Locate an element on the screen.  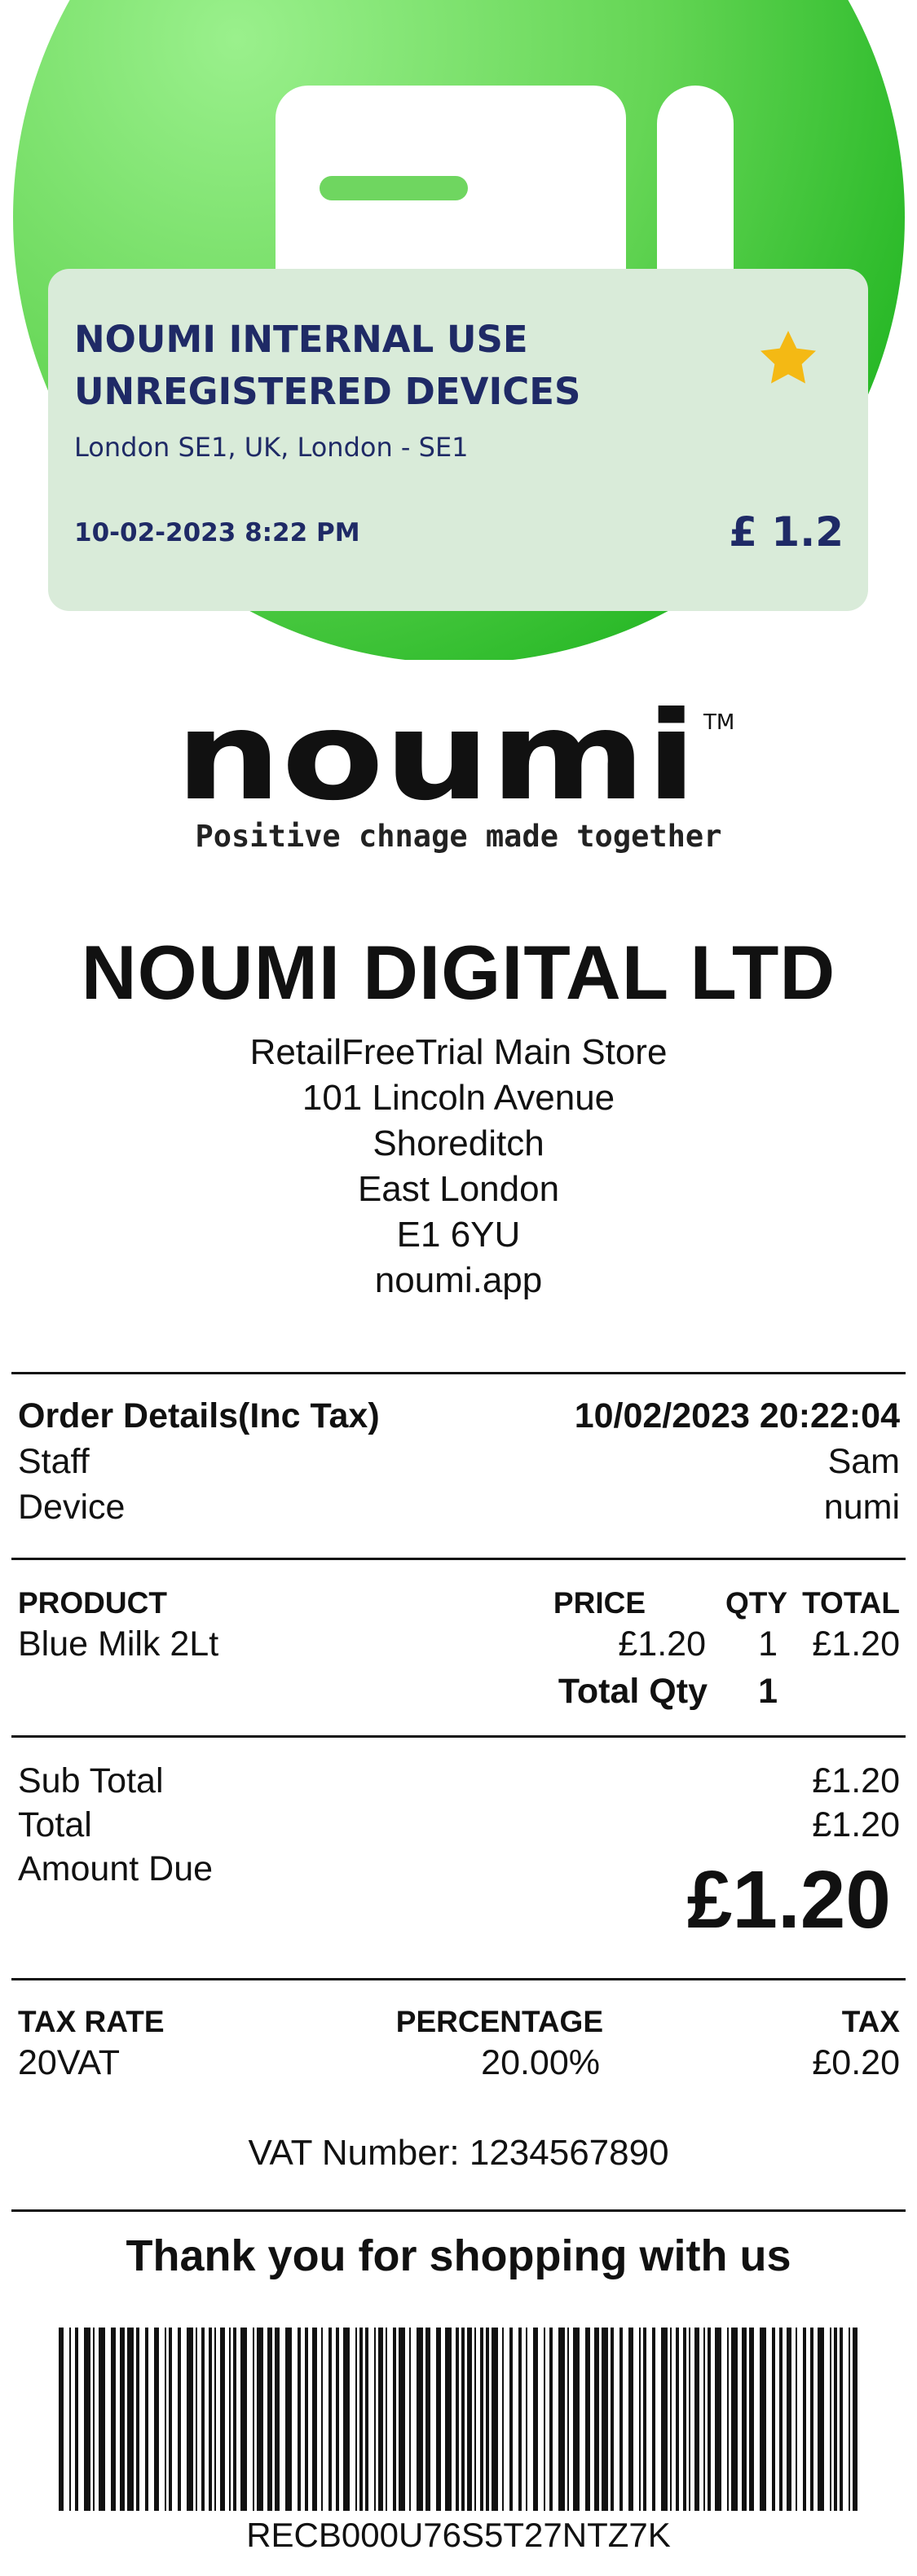
address-line: East London is located at coordinates (458, 1189).